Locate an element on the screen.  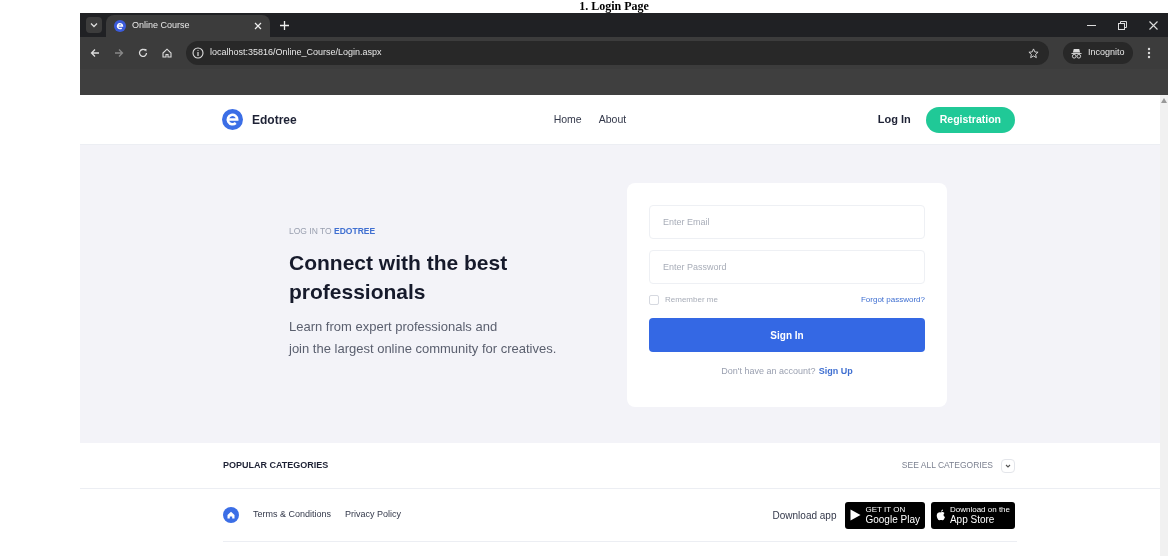
reload-icon is located at coordinates (143, 53).